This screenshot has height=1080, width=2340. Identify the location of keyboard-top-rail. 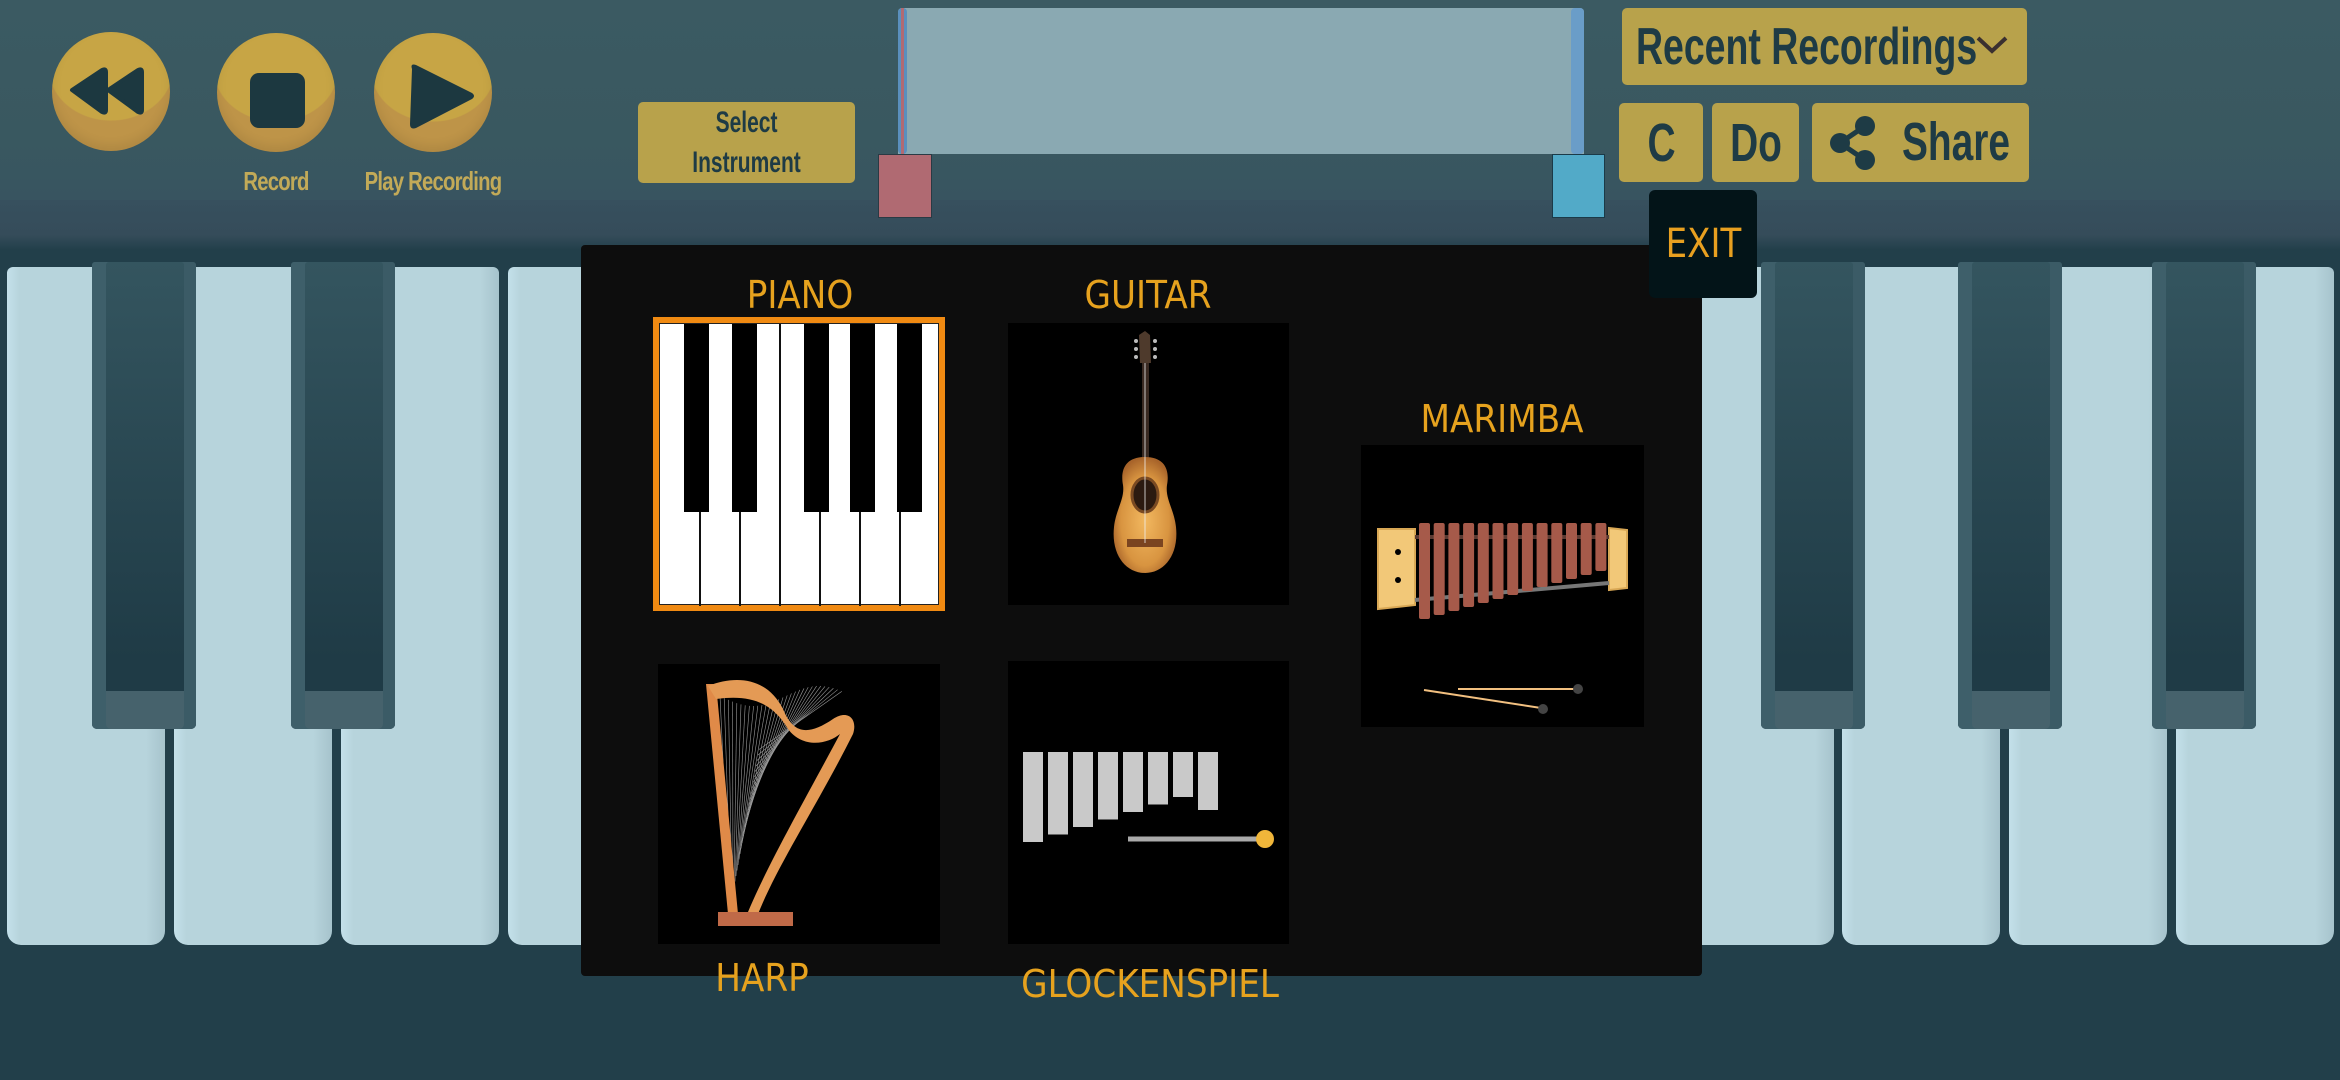
(1170, 225).